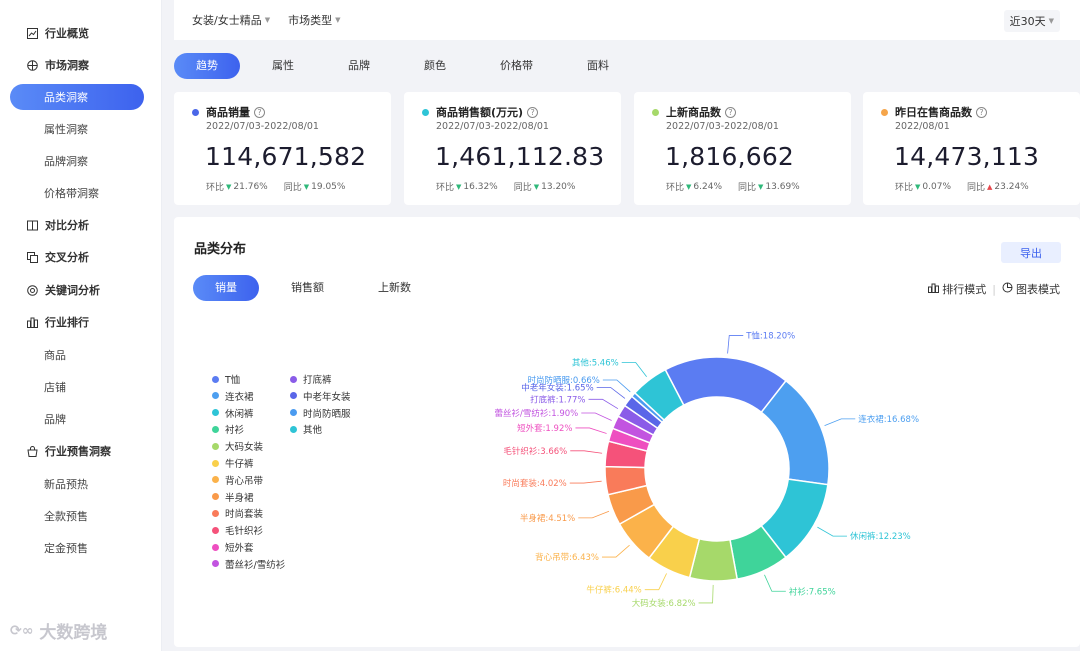 The height and width of the screenshot is (651, 1080). What do you see at coordinates (770, 336) in the screenshot?
I see `slice-label: T恤:18.20%` at bounding box center [770, 336].